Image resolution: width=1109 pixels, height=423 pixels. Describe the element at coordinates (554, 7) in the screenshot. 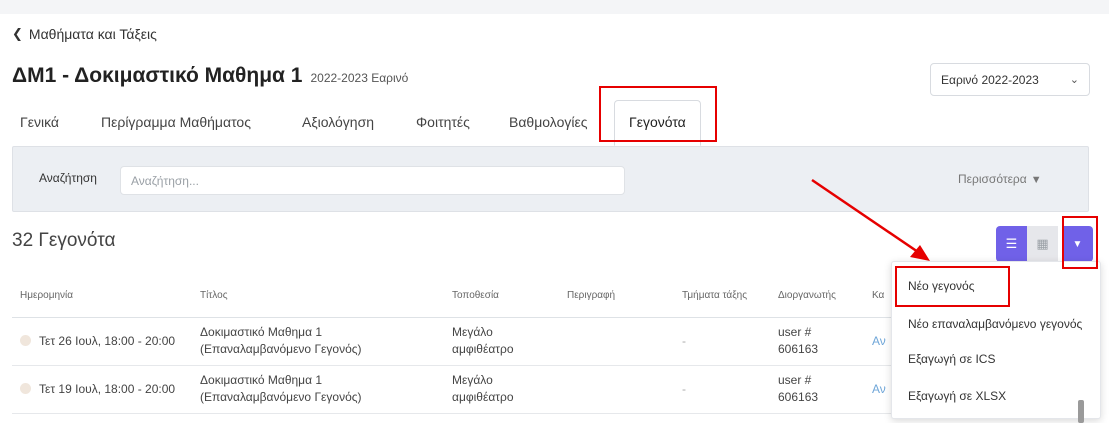

I see `top-strip` at that location.